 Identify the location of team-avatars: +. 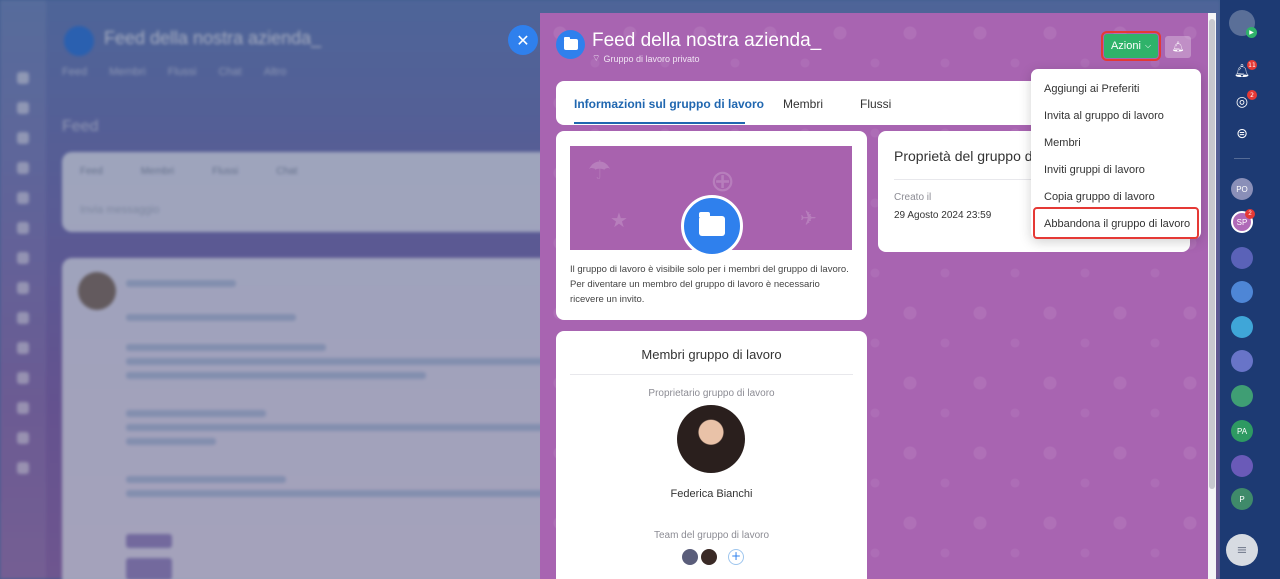
(713, 557).